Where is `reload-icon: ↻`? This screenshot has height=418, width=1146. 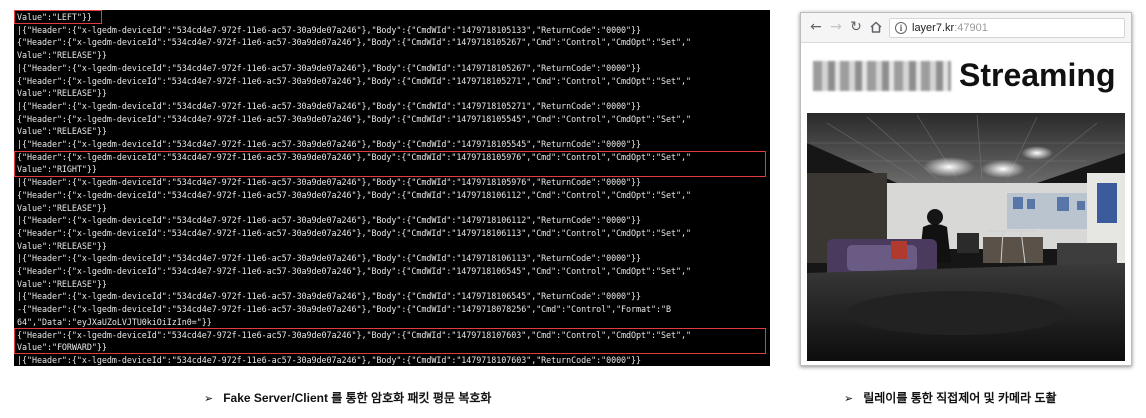
reload-icon: ↻ is located at coordinates (856, 27).